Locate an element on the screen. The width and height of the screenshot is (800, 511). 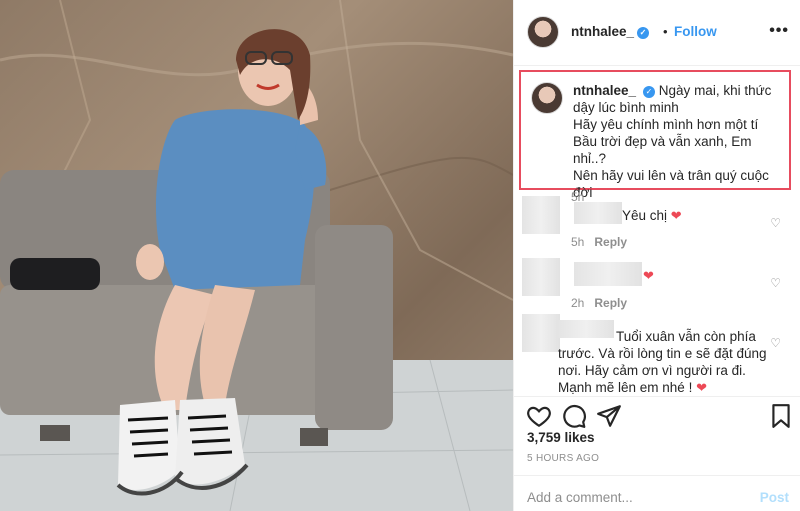
comment-text: Yêu chị ❤ is located at coordinates (652, 215).